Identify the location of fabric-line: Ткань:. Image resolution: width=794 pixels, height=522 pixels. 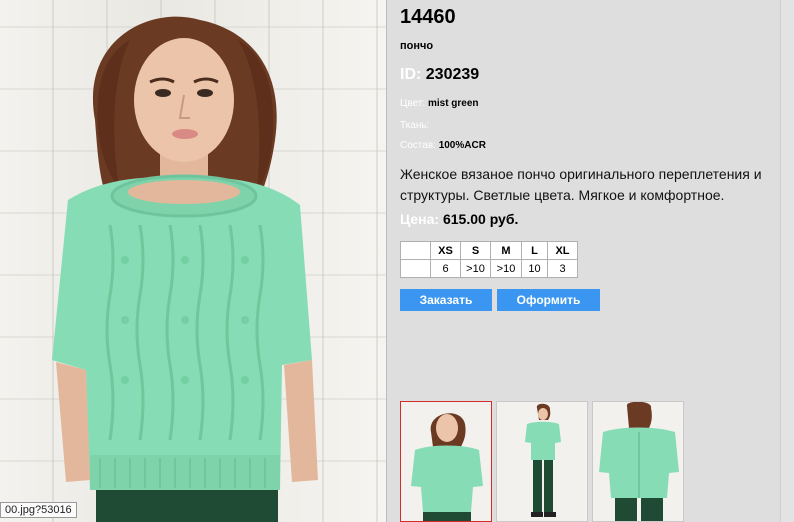
(414, 125).